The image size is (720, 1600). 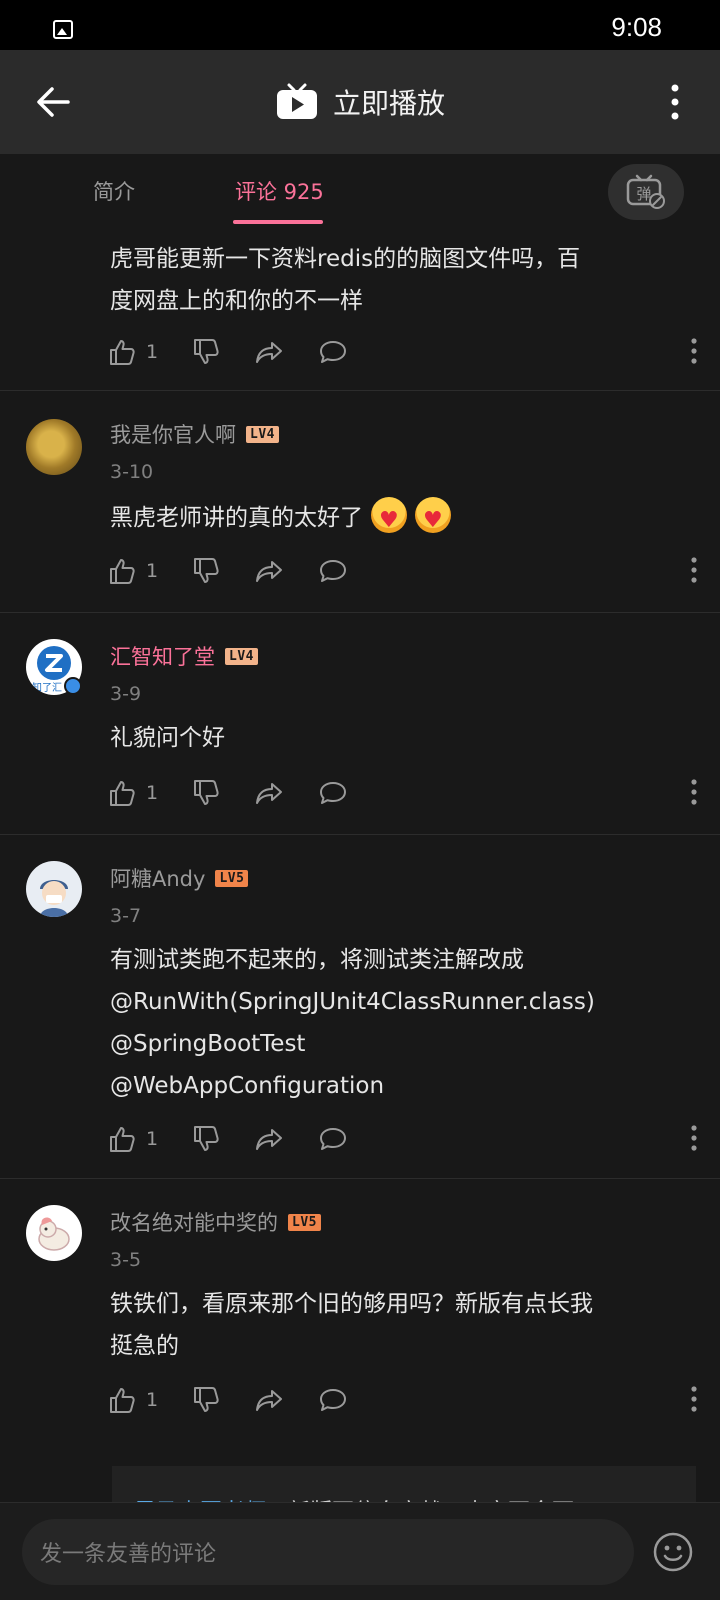 What do you see at coordinates (278, 222) in the screenshot?
I see `tab-indicator` at bounding box center [278, 222].